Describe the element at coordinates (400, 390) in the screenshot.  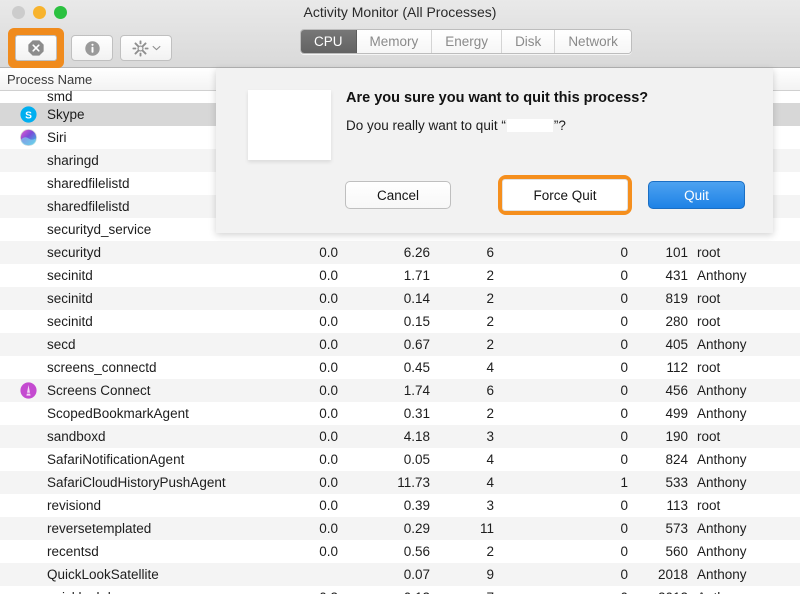
I see `table-row: Screens Connect 0.0 1.74 6 0 456 Anthony` at that location.